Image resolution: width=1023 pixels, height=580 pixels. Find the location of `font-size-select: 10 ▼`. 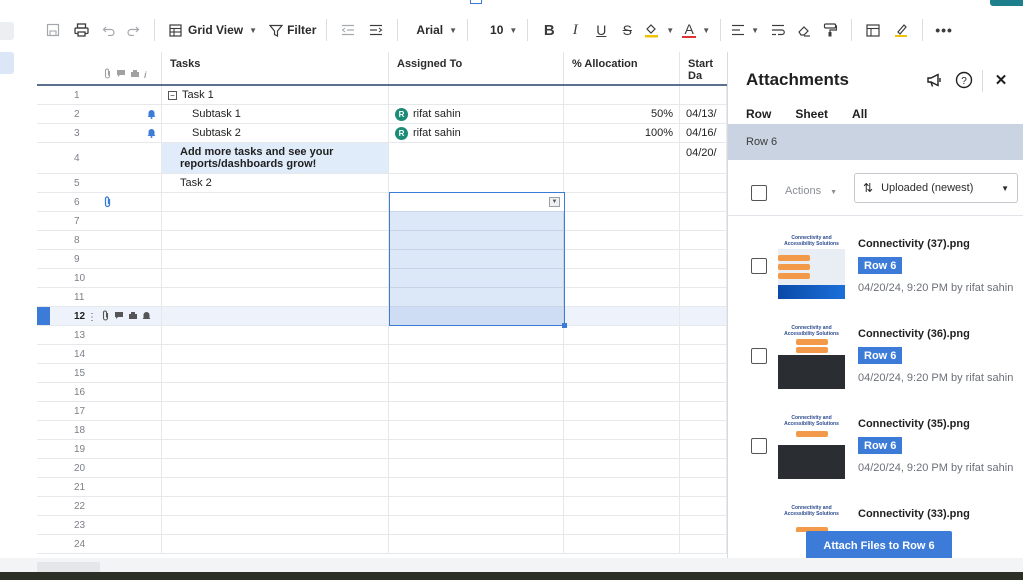

font-size-select: 10 ▼ is located at coordinates (503, 30).